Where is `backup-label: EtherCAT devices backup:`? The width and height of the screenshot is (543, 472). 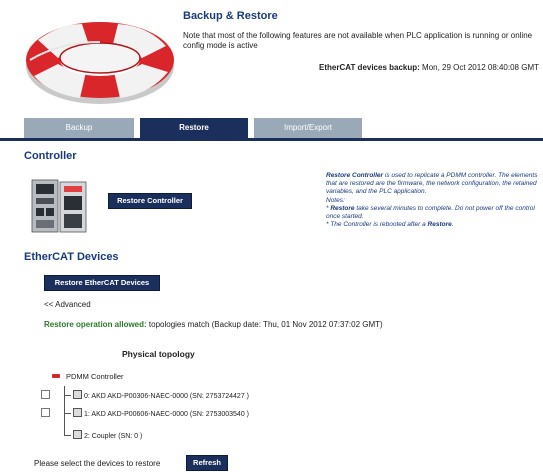
backup-label: EtherCAT devices backup: is located at coordinates (369, 67).